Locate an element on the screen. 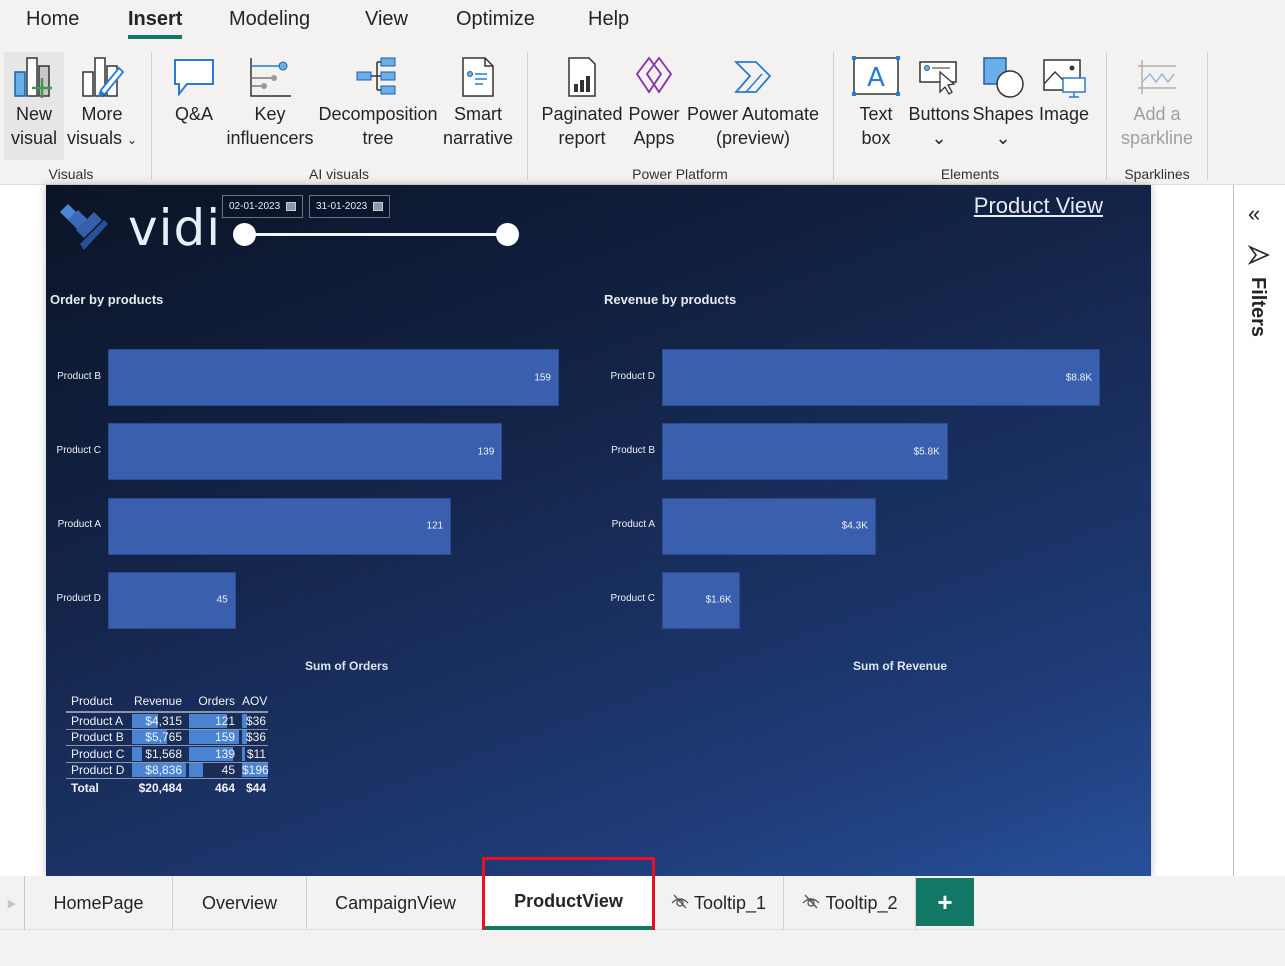  orders-category-label: Product A is located at coordinates (79, 525).